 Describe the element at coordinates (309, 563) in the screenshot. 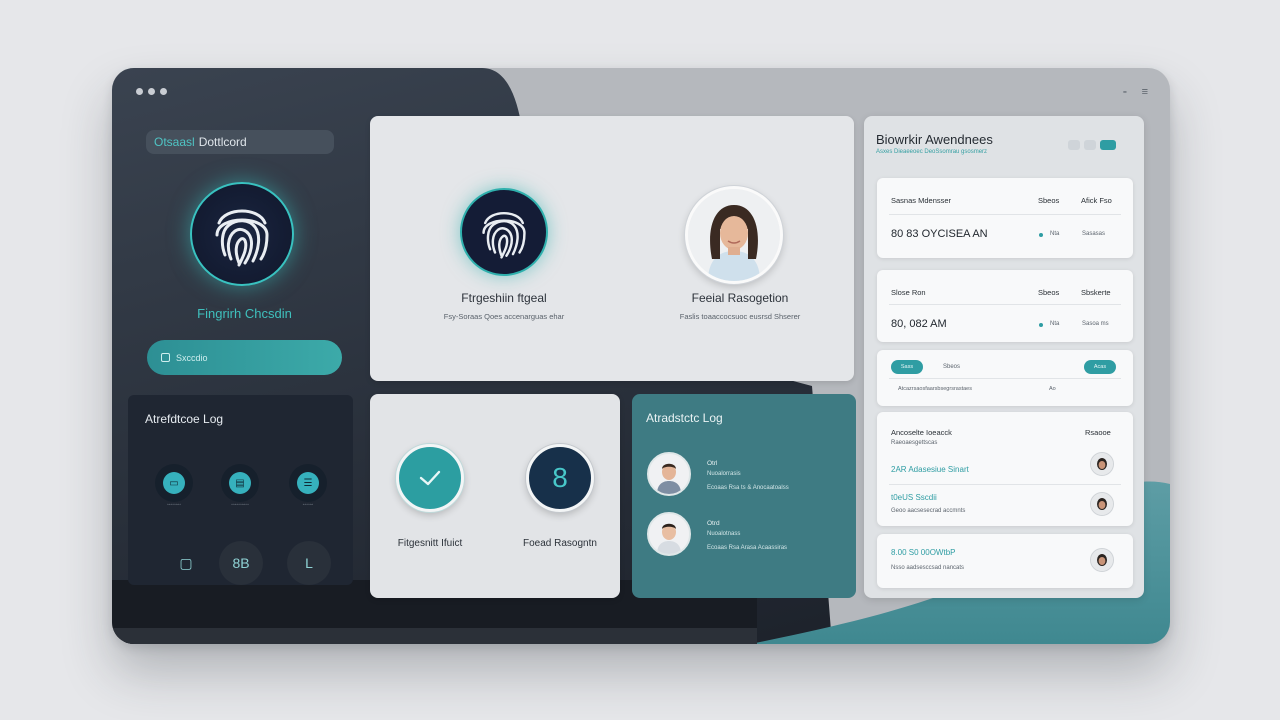

I see `bottom-nav-icon: L` at that location.